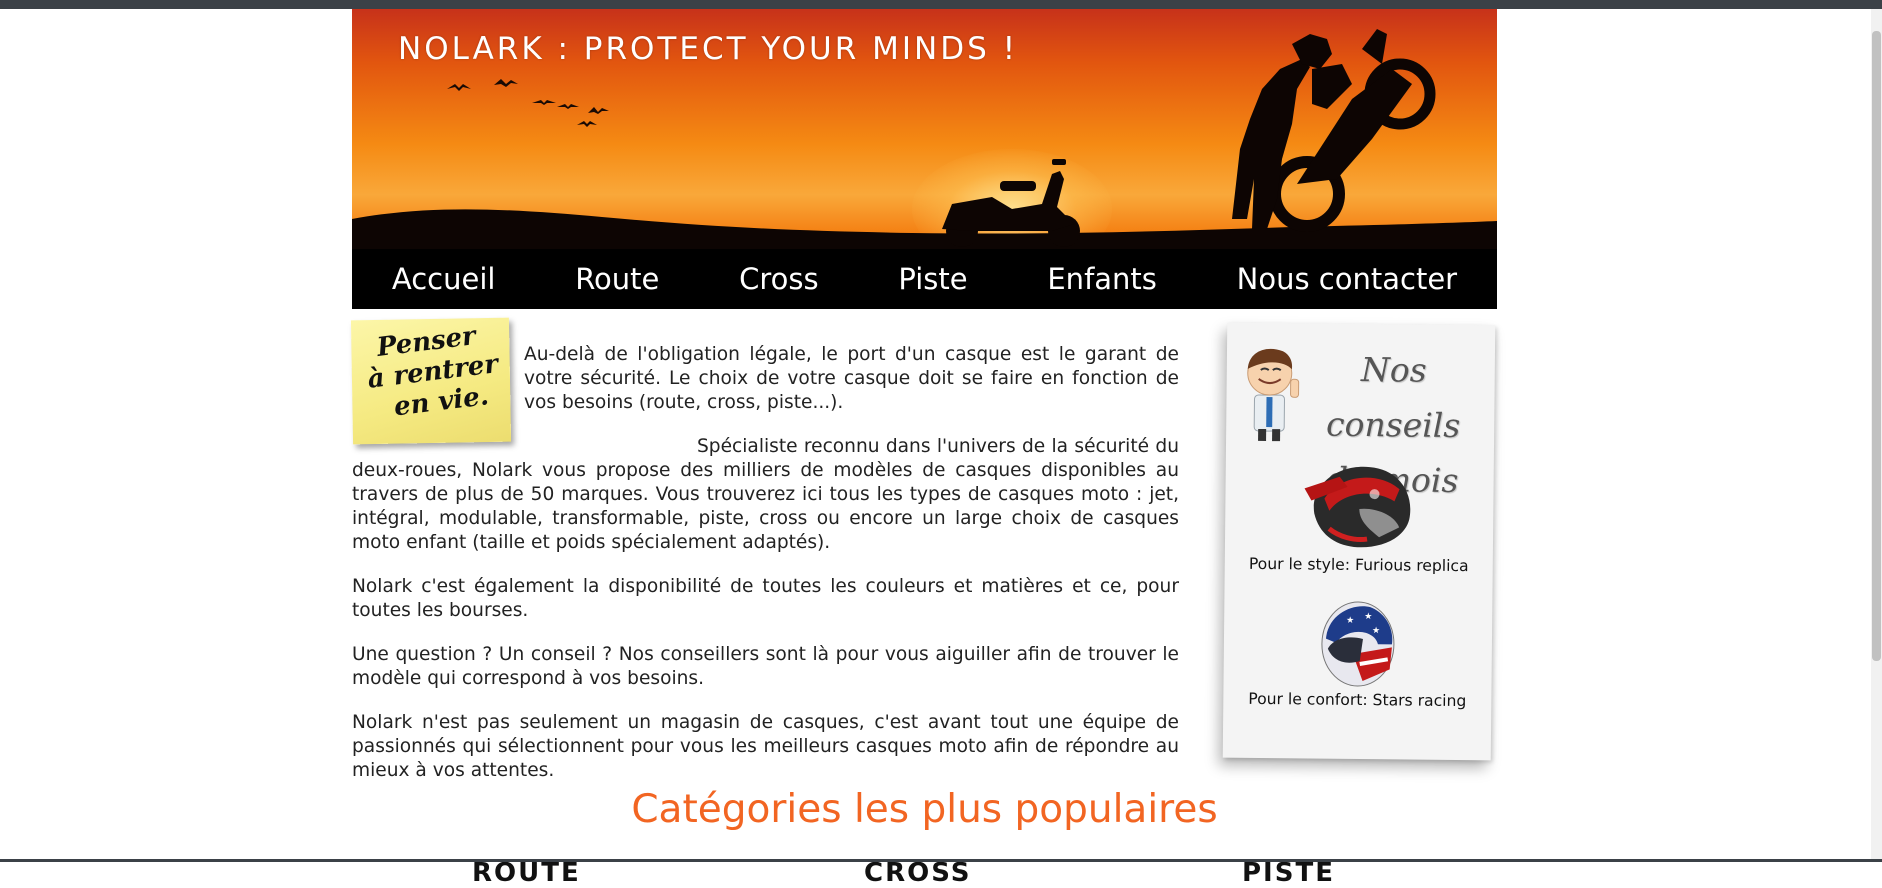  Describe the element at coordinates (1393, 397) in the screenshot. I see `tips-title-line1: Nos conseils` at that location.